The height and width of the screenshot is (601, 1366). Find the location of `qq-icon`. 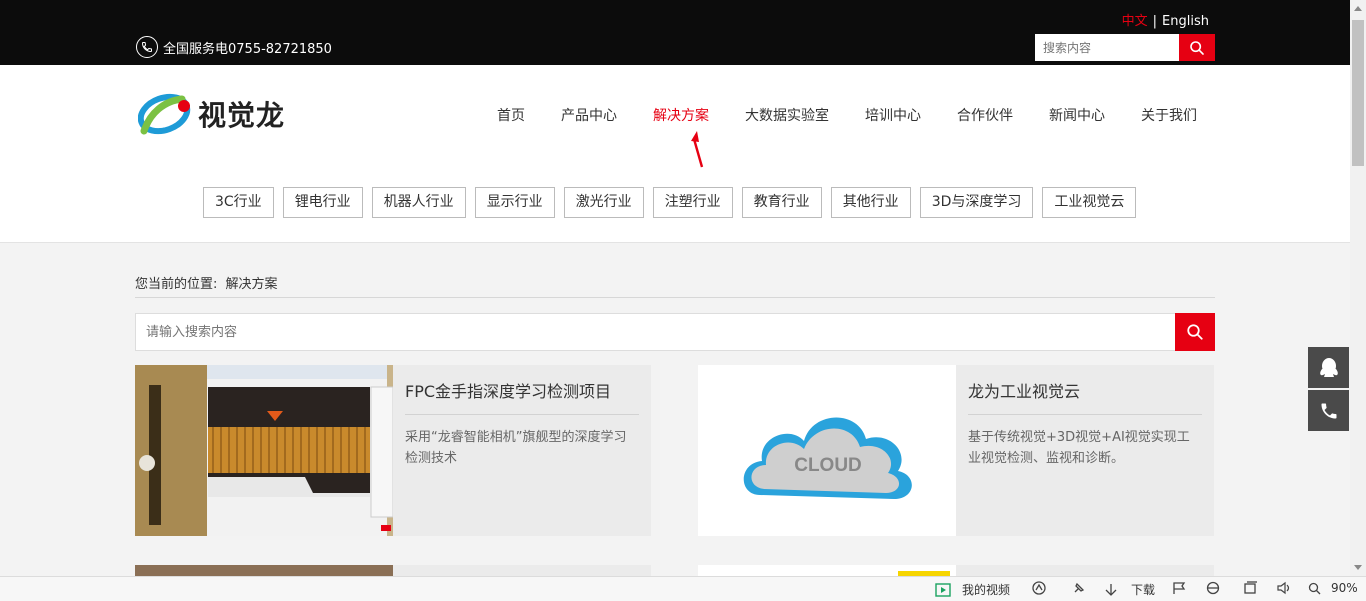

qq-icon is located at coordinates (1328, 367).